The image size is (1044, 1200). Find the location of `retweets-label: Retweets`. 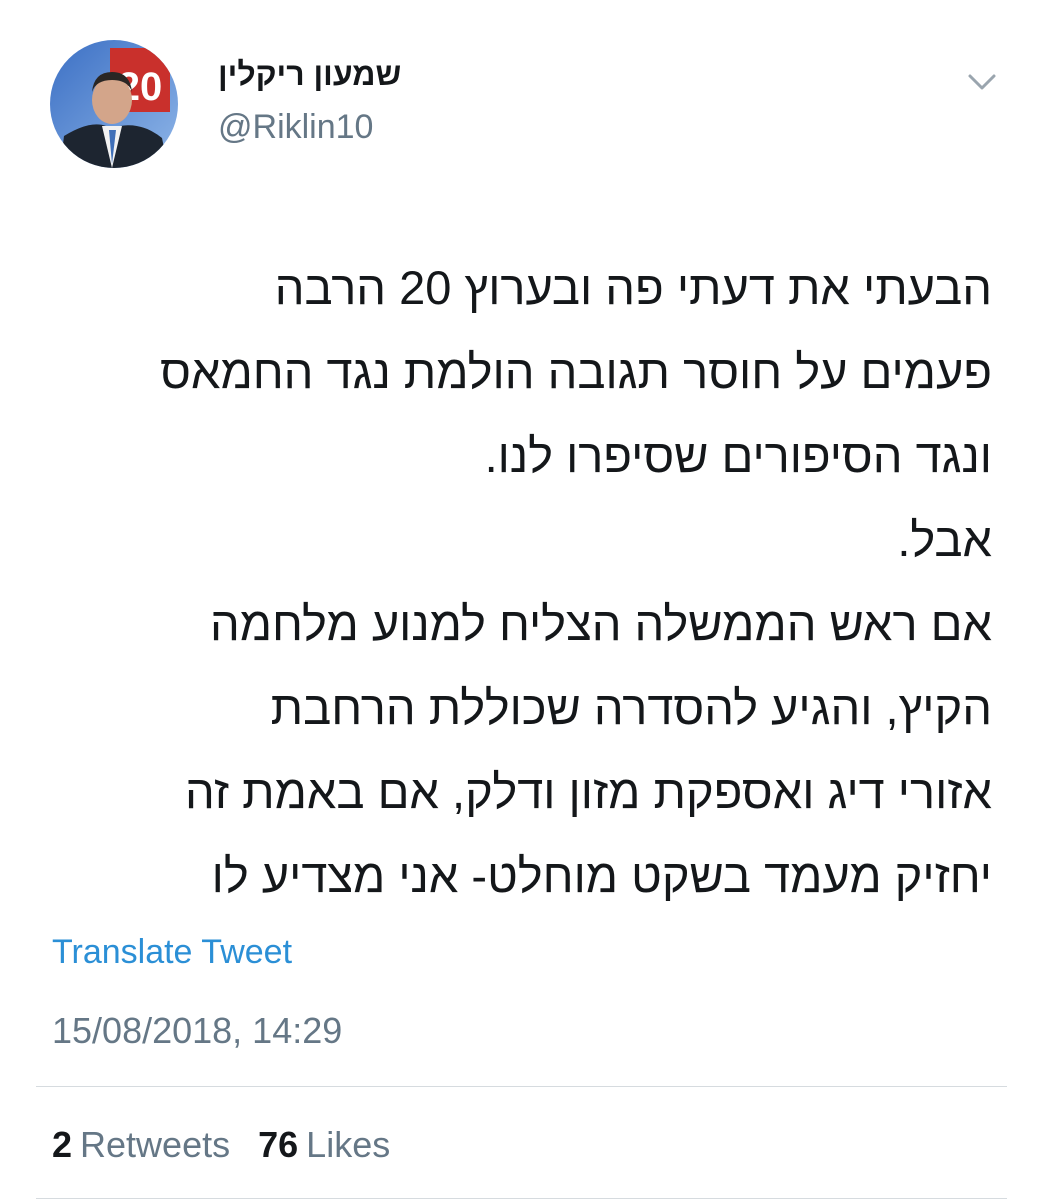

retweets-label: Retweets is located at coordinates (155, 1144).